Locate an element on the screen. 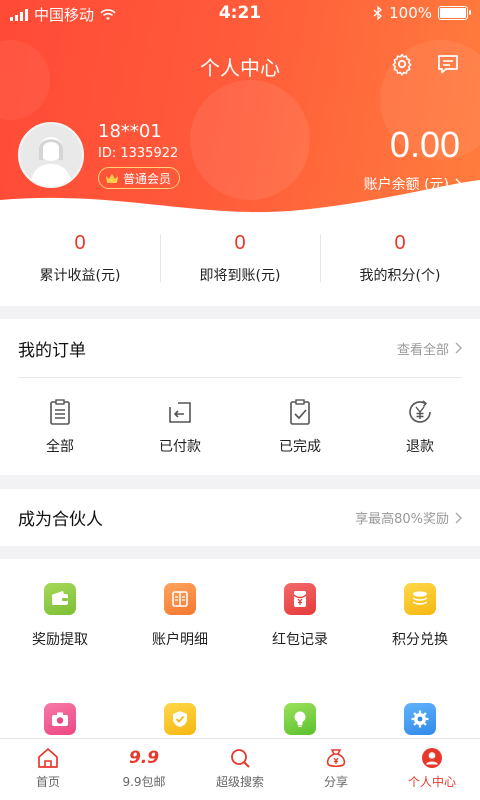 The height and width of the screenshot is (800, 480). messages-button is located at coordinates (448, 64).